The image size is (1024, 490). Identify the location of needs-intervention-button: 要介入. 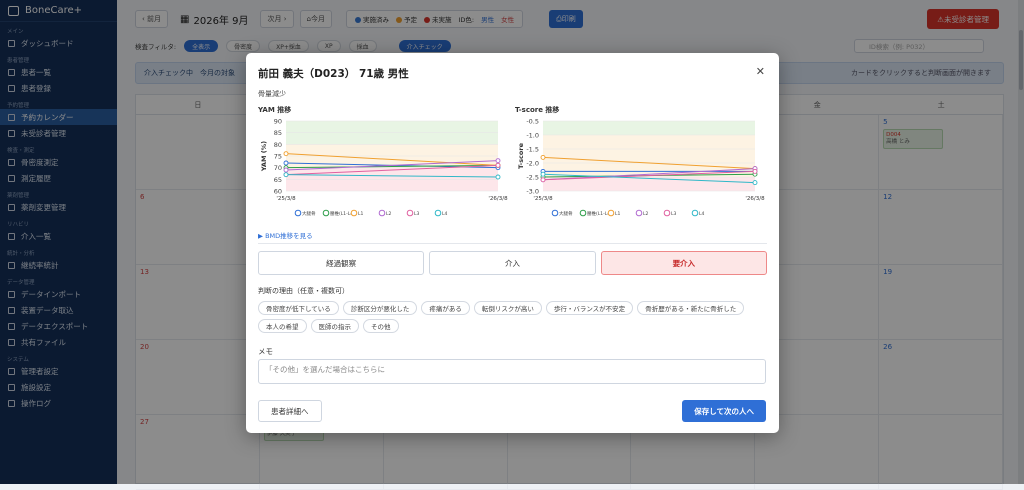
(683, 263).